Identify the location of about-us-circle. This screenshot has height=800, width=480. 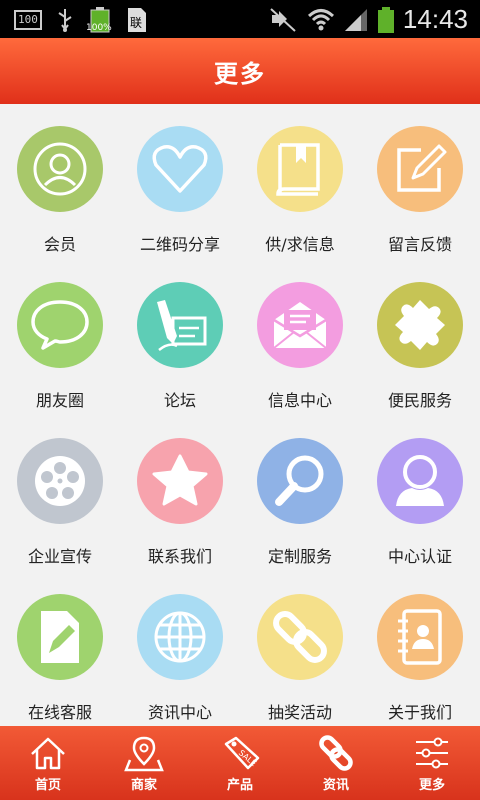
(420, 637).